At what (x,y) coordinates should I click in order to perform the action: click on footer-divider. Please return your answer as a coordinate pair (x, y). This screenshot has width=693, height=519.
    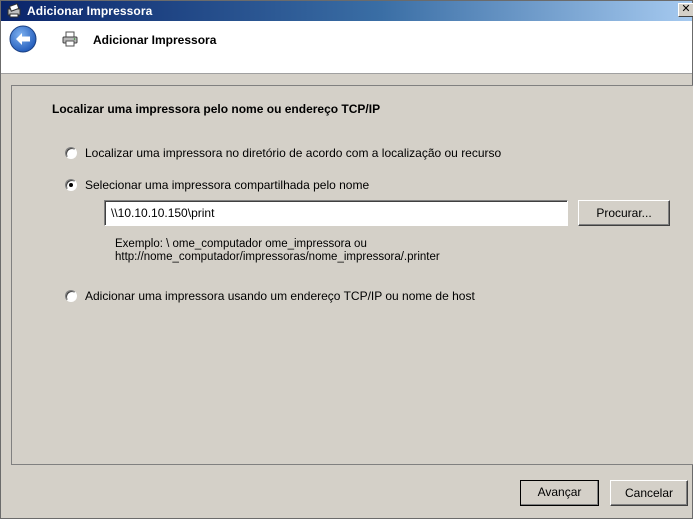
    Looking at the image, I should click on (352, 464).